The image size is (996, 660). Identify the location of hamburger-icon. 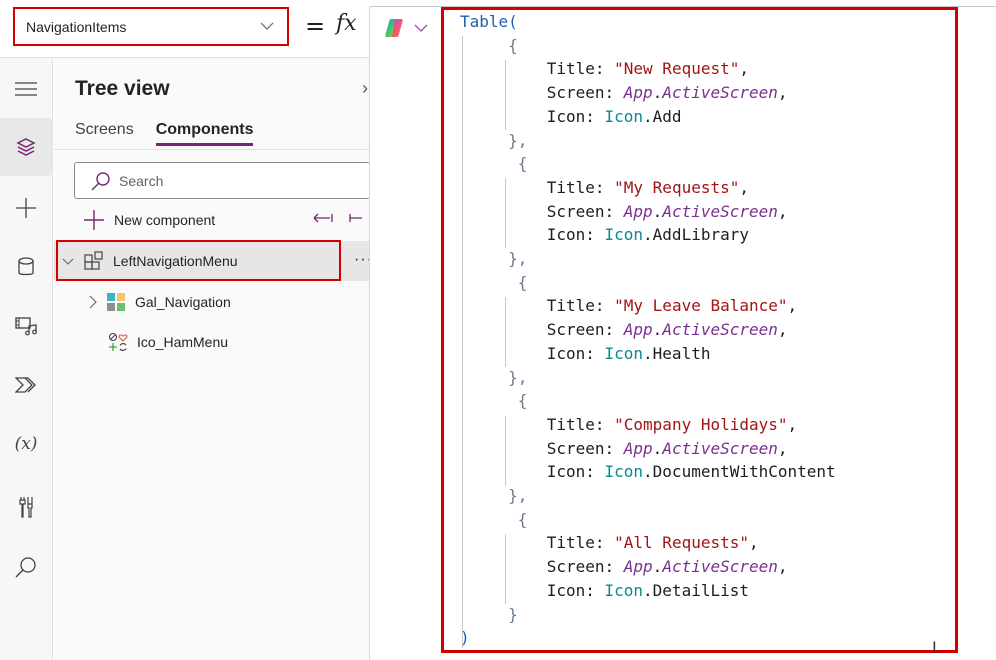
(26, 89).